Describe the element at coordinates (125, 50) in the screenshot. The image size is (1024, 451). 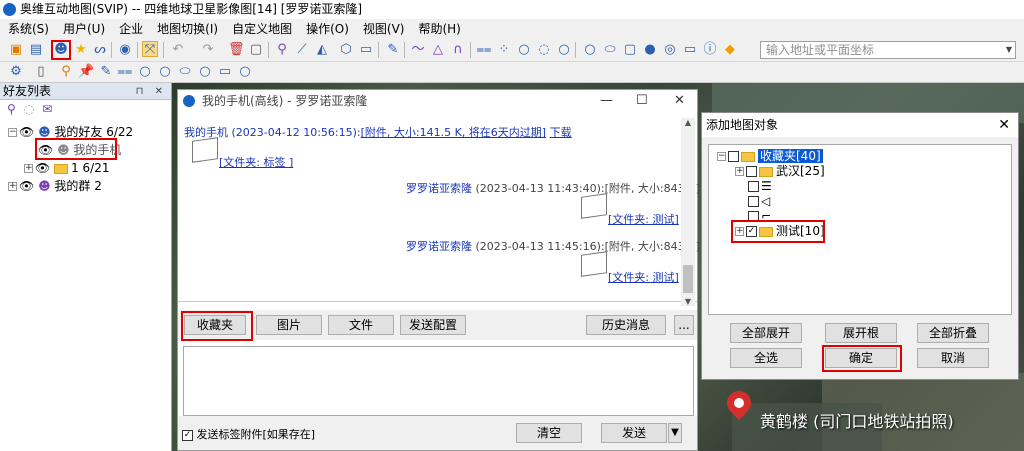
I see `layers-icon: ◉` at that location.